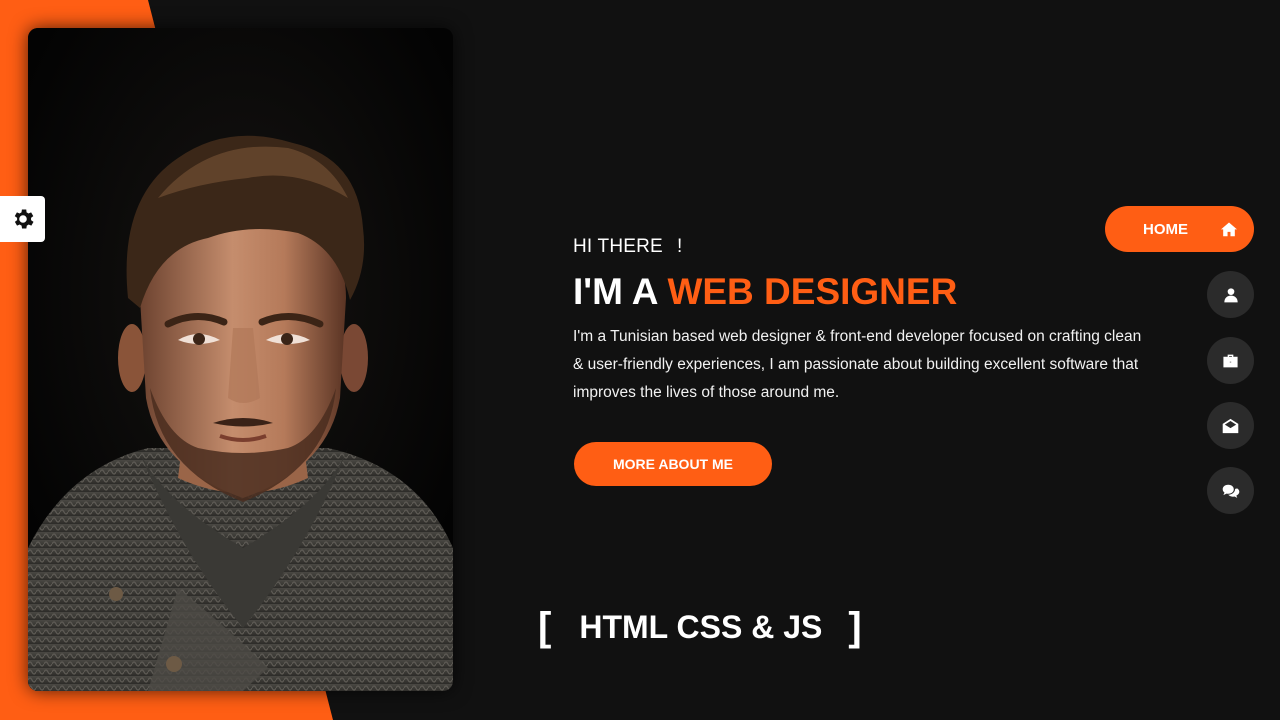 The height and width of the screenshot is (720, 1280). What do you see at coordinates (679, 246) in the screenshot?
I see `greeting-exclamation: !` at bounding box center [679, 246].